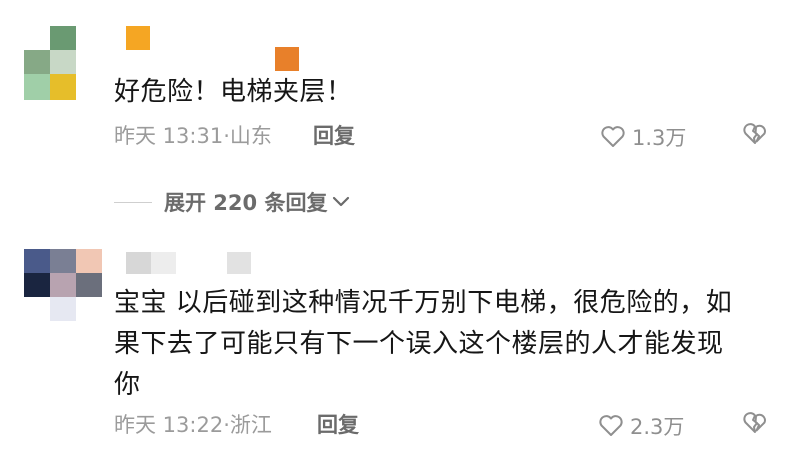  What do you see at coordinates (233, 92) in the screenshot?
I see `comment-text: 好危险！电梯夹层！` at bounding box center [233, 92].